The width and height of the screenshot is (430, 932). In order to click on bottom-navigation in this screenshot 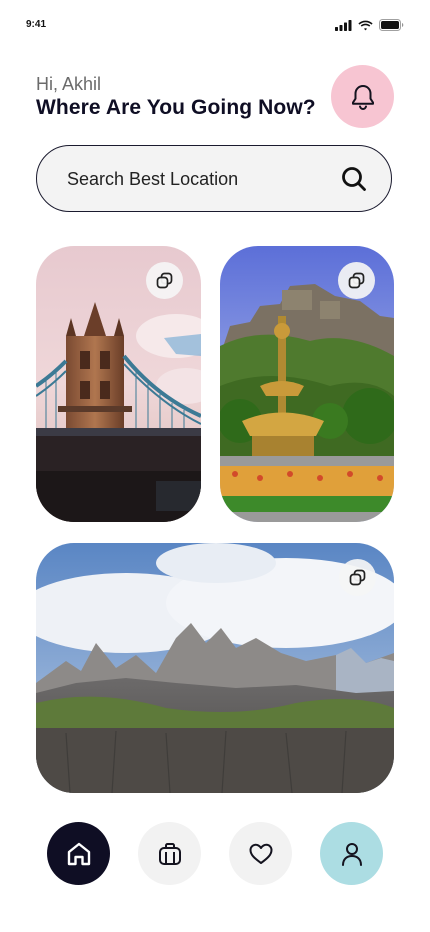, I will do `click(215, 855)`.